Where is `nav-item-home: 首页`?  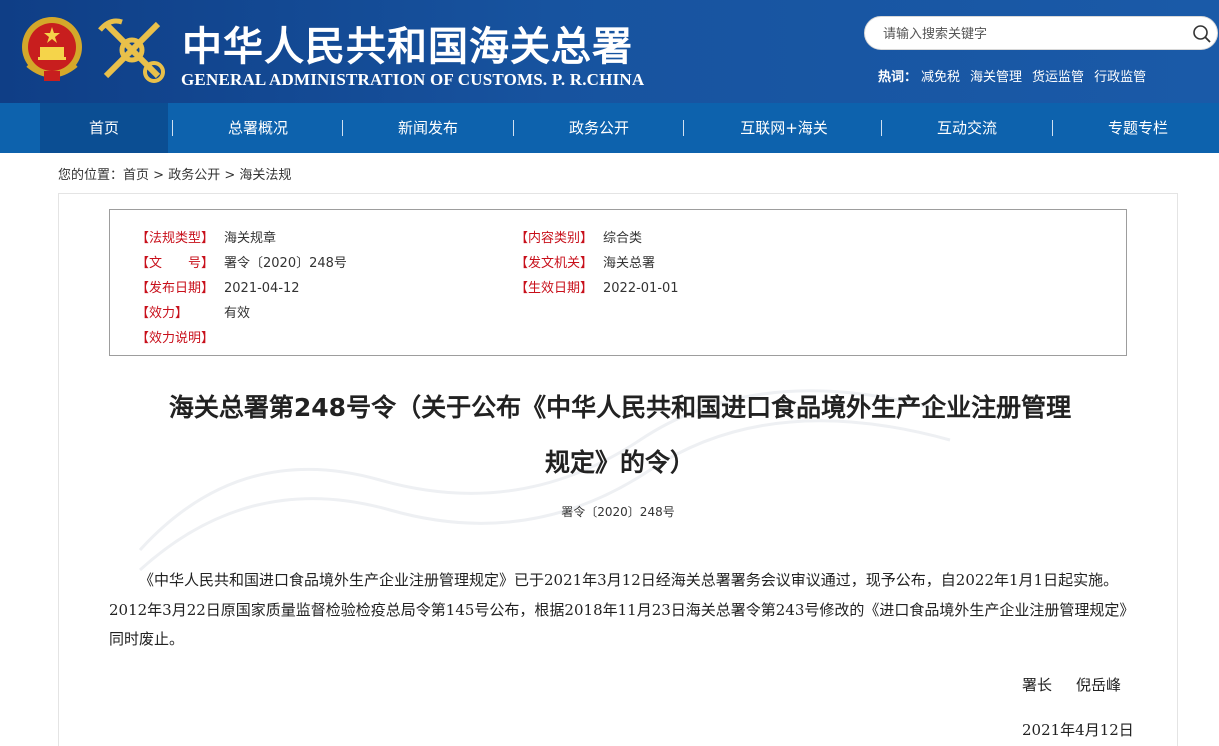 nav-item-home: 首页 is located at coordinates (104, 128).